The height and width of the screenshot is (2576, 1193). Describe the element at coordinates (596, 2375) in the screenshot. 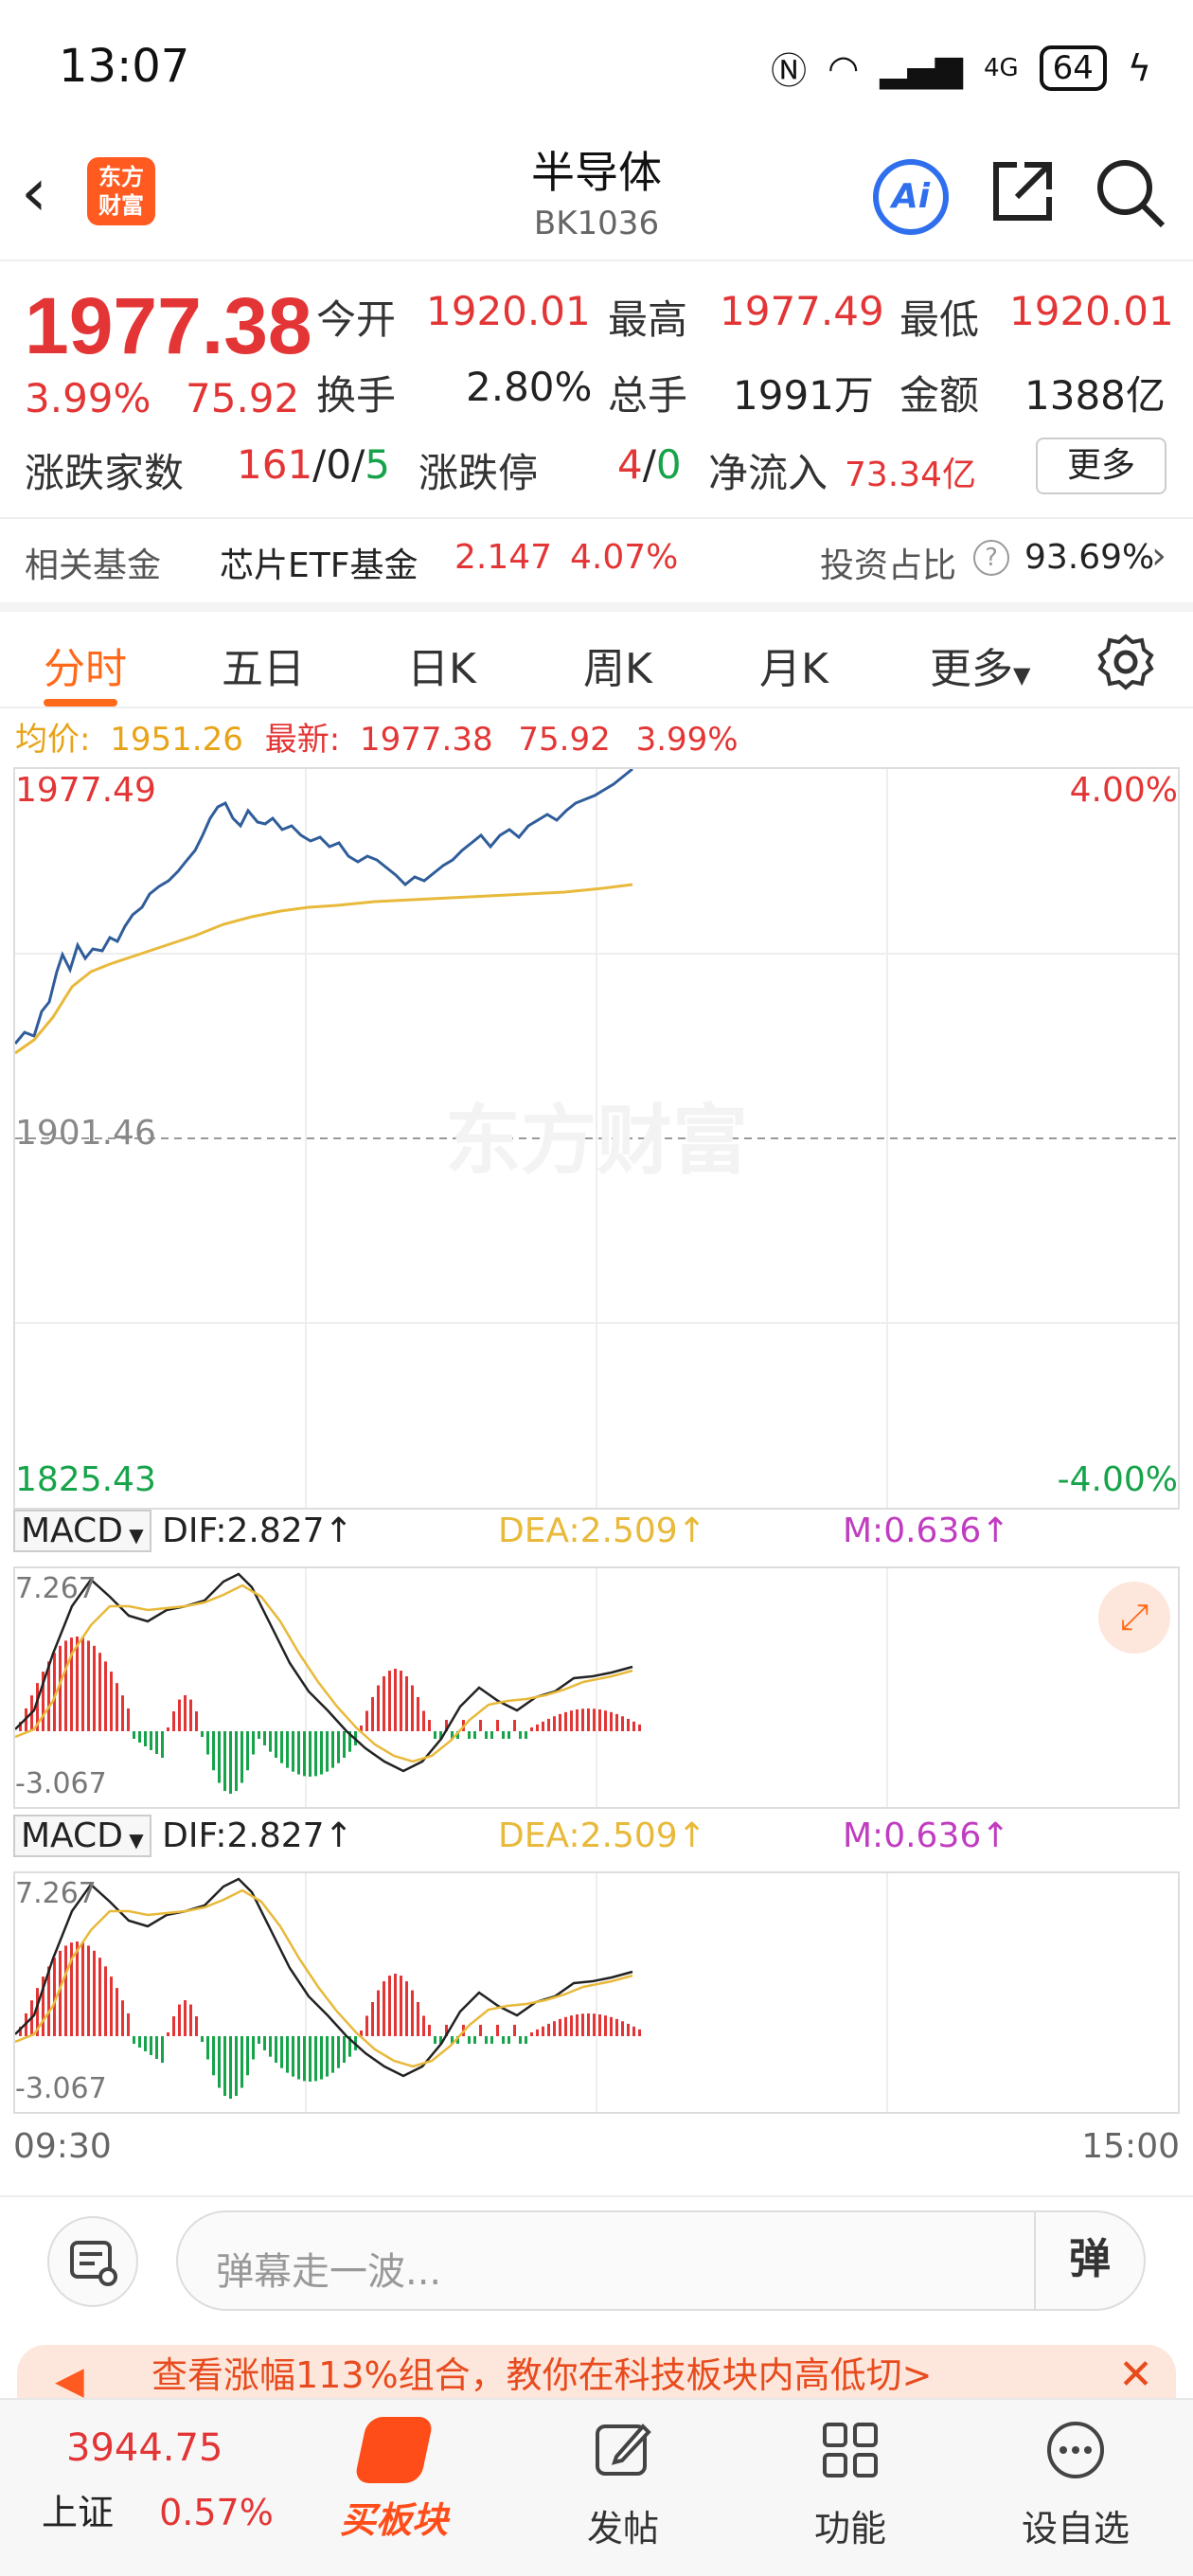

I see `promo-banner: ◀ 查看涨幅113%组合，教你在科技板块内高低切> ✕` at that location.